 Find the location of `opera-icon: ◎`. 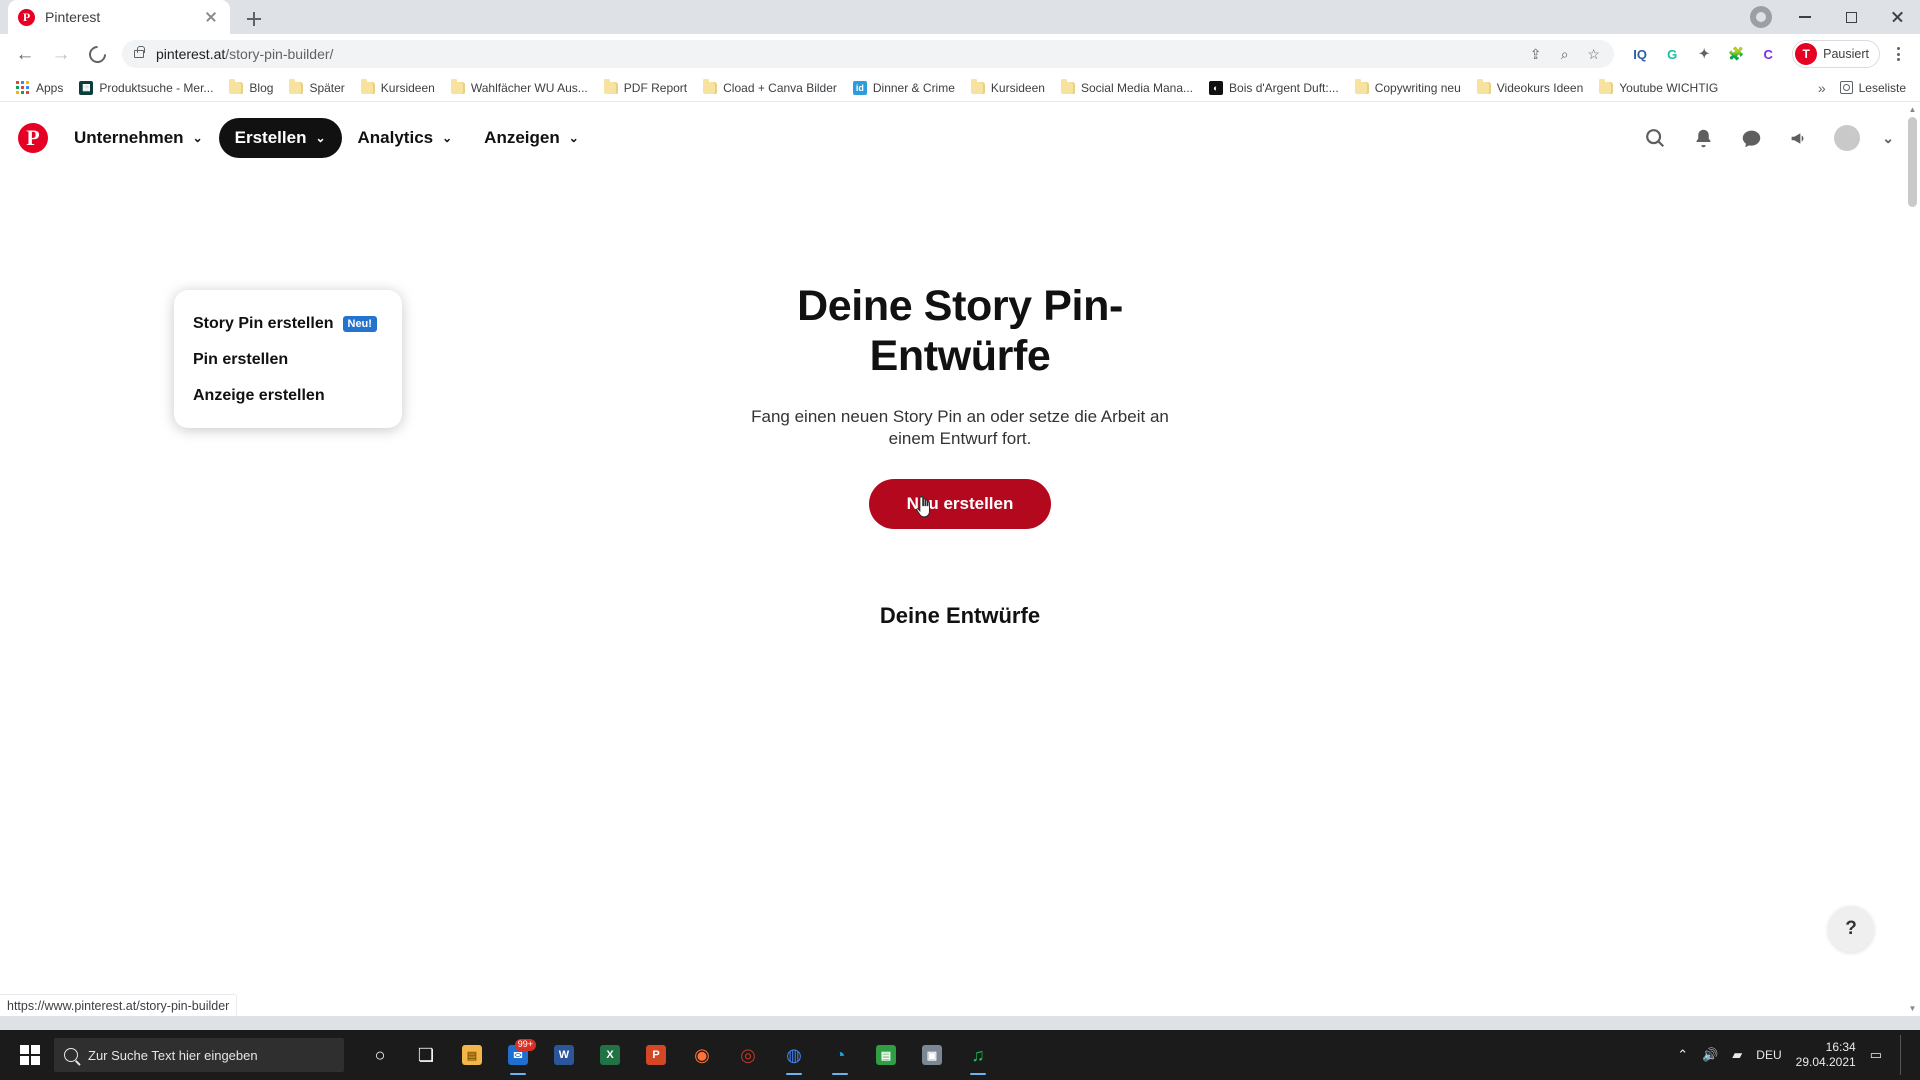

opera-icon: ◎ is located at coordinates (748, 1055).